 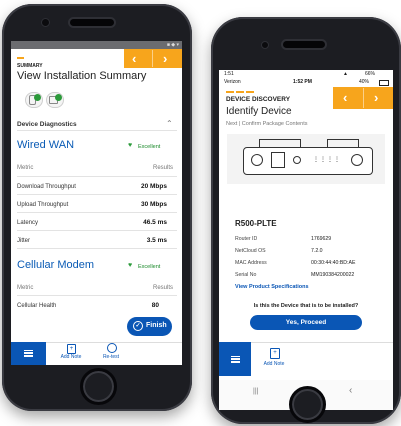 I want to click on metric-value: 46.5 ms, so click(x=155, y=222).